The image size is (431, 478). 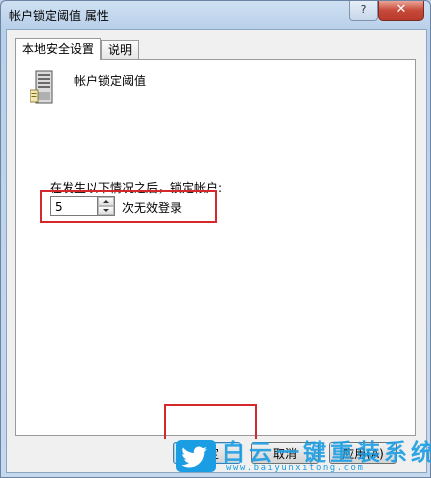 What do you see at coordinates (41, 87) in the screenshot?
I see `server-computer-icon` at bounding box center [41, 87].